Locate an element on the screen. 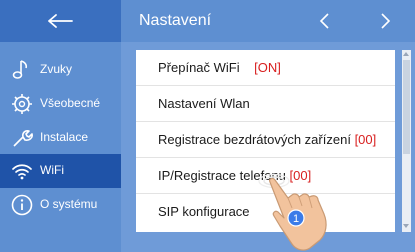 The width and height of the screenshot is (415, 252). menu-item-value: [ON] is located at coordinates (267, 67).